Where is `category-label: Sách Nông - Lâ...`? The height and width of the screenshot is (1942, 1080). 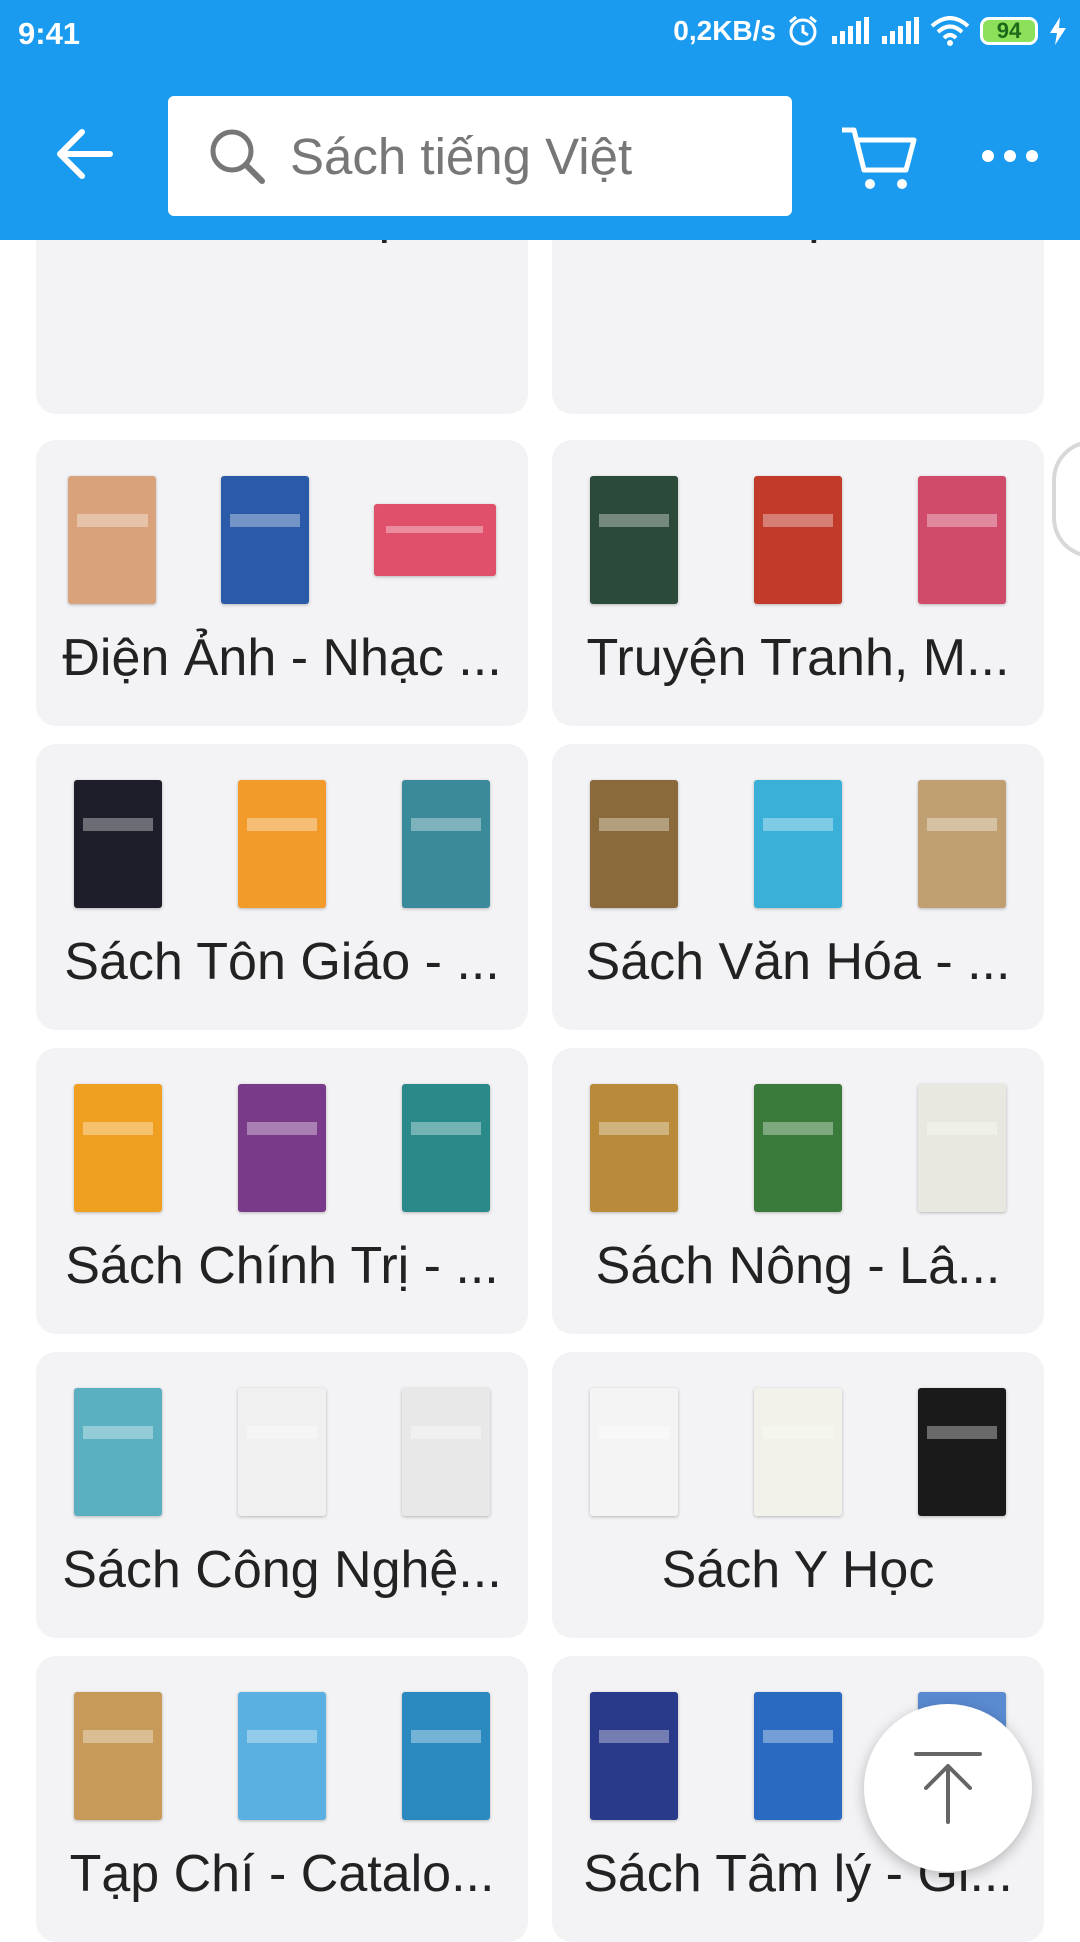
category-label: Sách Nông - Lâ... is located at coordinates (798, 1266).